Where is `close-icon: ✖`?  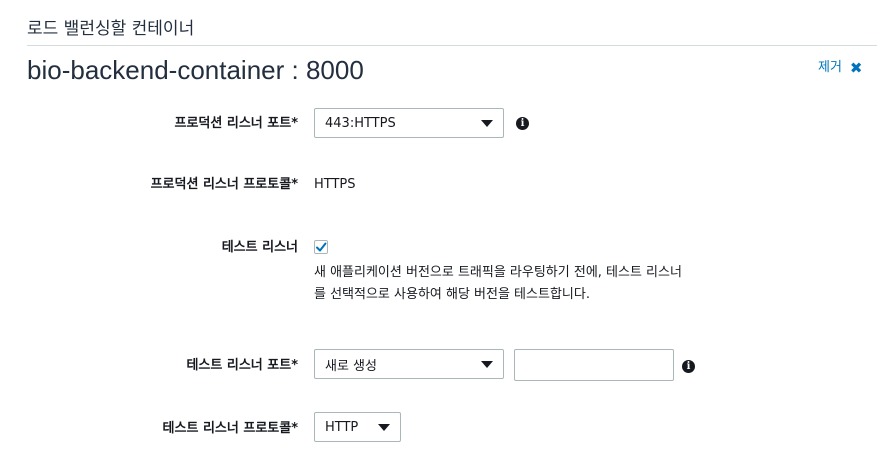
close-icon: ✖ is located at coordinates (856, 67).